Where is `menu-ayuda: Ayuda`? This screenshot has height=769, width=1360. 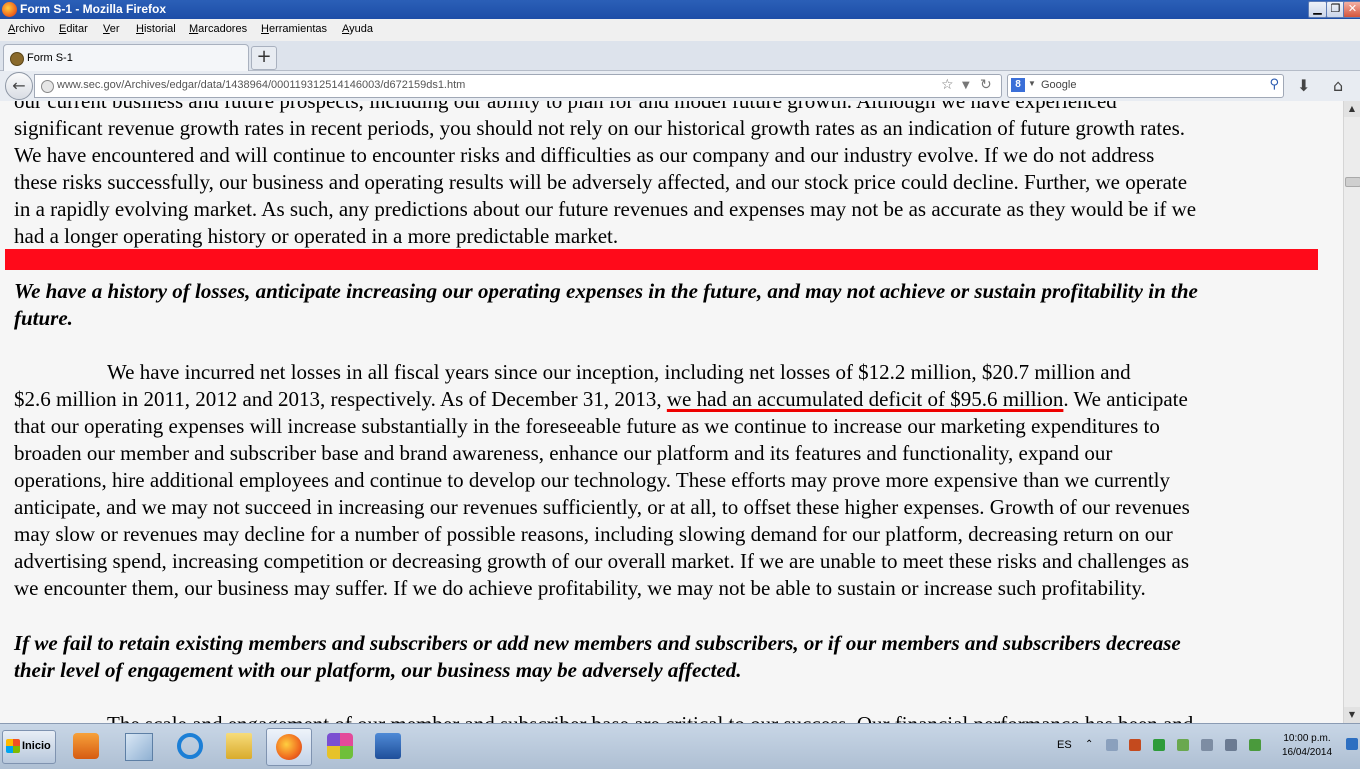
menu-ayuda: Ayuda is located at coordinates (357, 29).